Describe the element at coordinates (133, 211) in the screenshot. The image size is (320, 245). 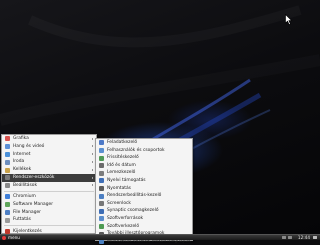
I see `submenu-item-label: Synaptic csomagkezelő` at that location.